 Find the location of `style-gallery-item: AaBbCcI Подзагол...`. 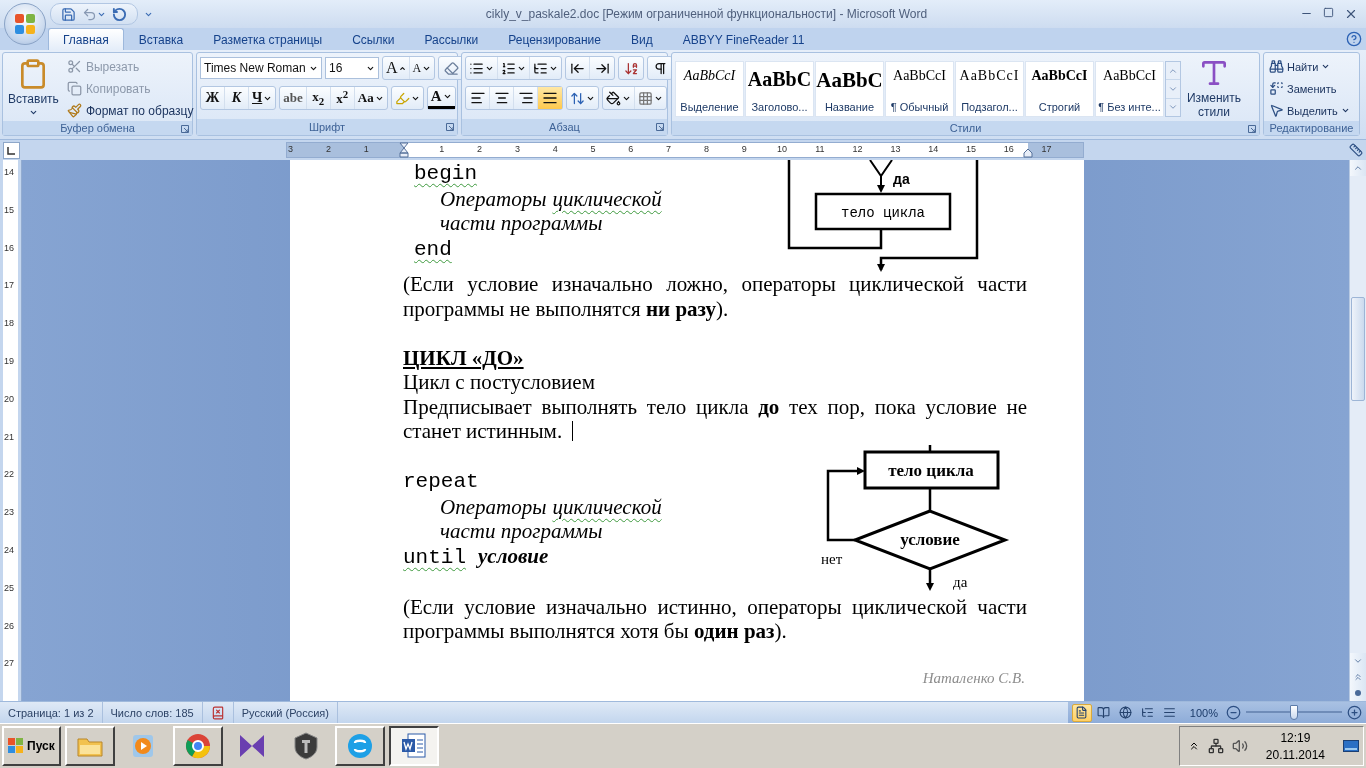

style-gallery-item: AaBbCcI Подзагол... is located at coordinates (989, 89).